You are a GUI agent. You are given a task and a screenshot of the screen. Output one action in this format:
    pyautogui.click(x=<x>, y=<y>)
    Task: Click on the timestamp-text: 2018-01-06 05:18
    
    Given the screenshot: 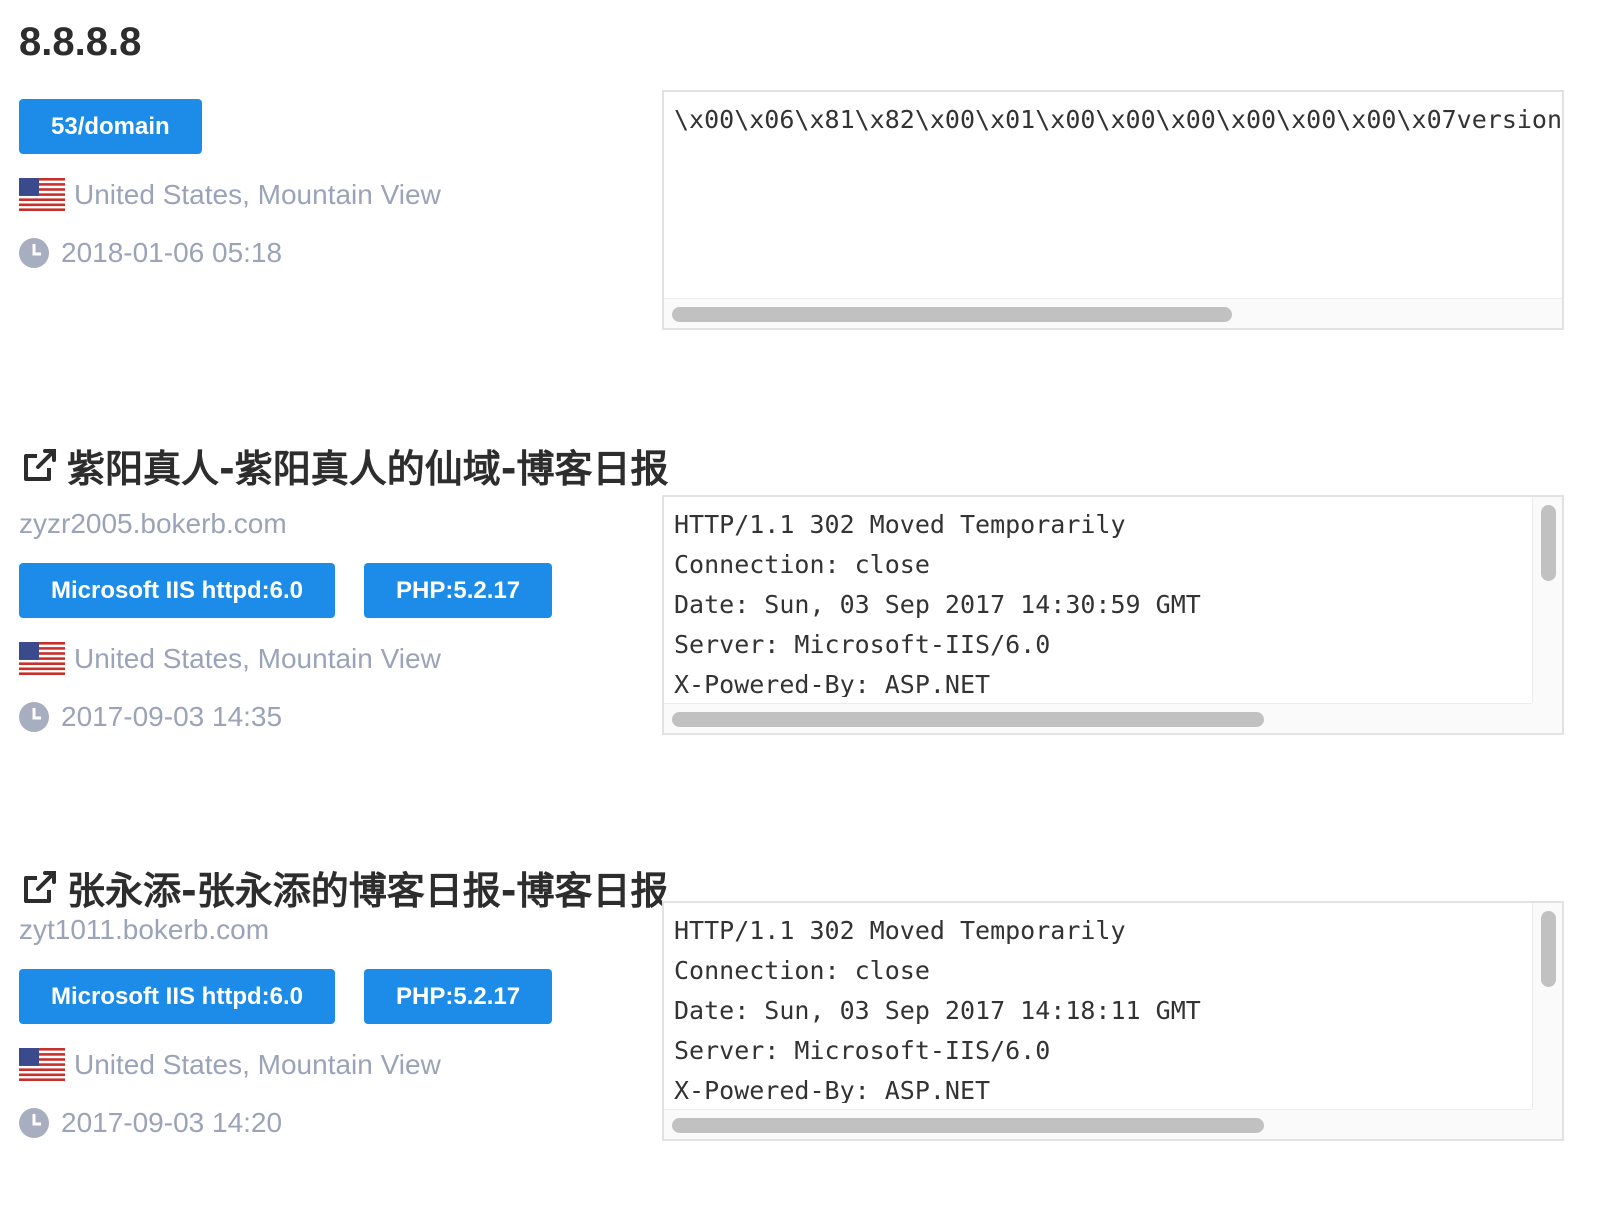 What is the action you would take?
    pyautogui.click(x=172, y=252)
    